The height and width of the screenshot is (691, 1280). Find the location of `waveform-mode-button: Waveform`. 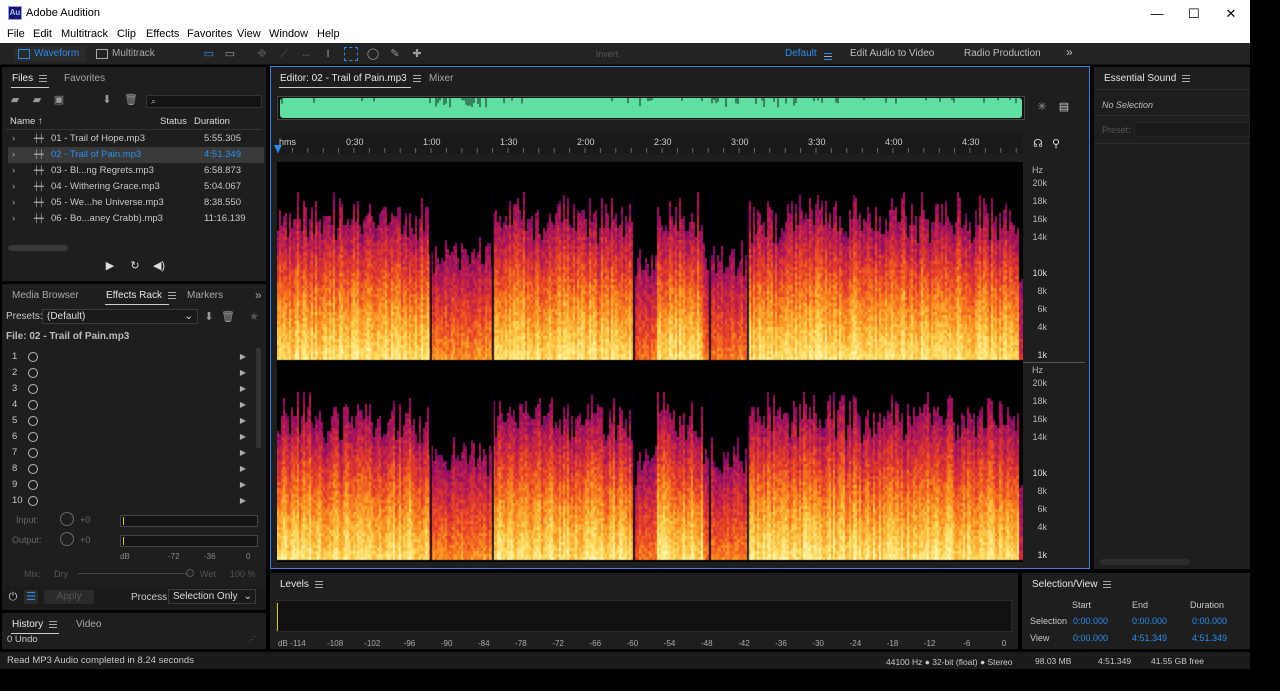

waveform-mode-button: Waveform is located at coordinates (50, 54).